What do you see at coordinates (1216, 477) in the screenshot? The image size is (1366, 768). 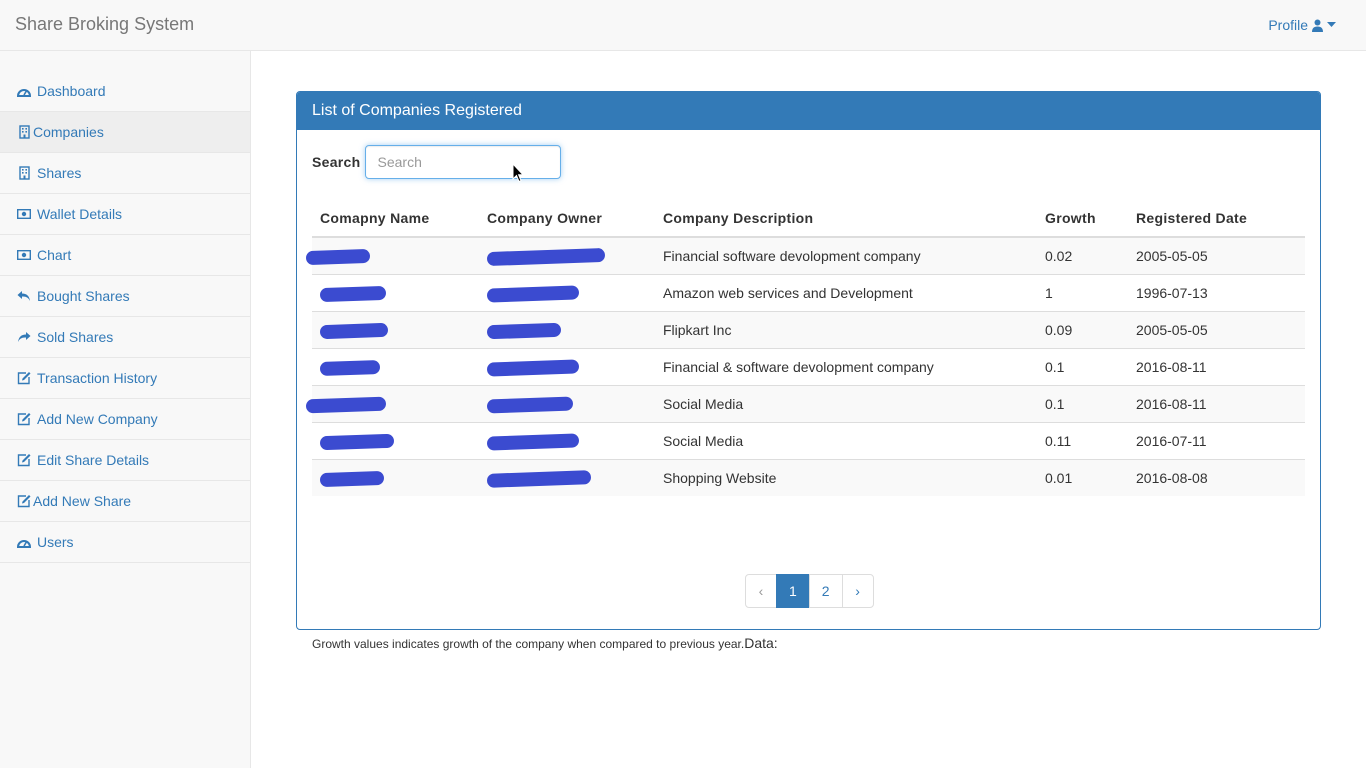 I see `registered-date-cell: 2016-08-08` at bounding box center [1216, 477].